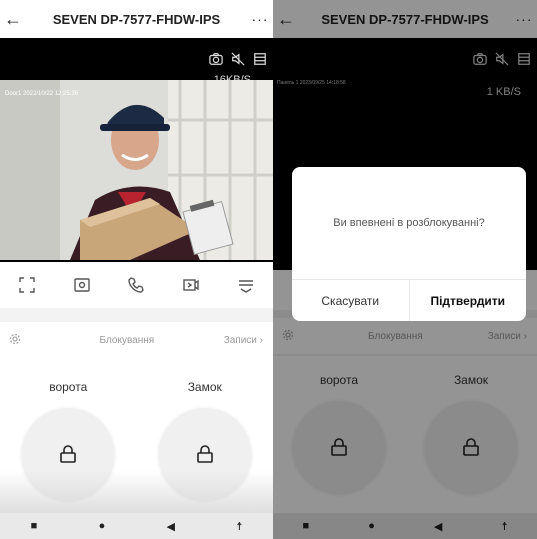 Image resolution: width=537 pixels, height=539 pixels. Describe the element at coordinates (102, 526) in the screenshot. I see `home-button: ●` at that location.